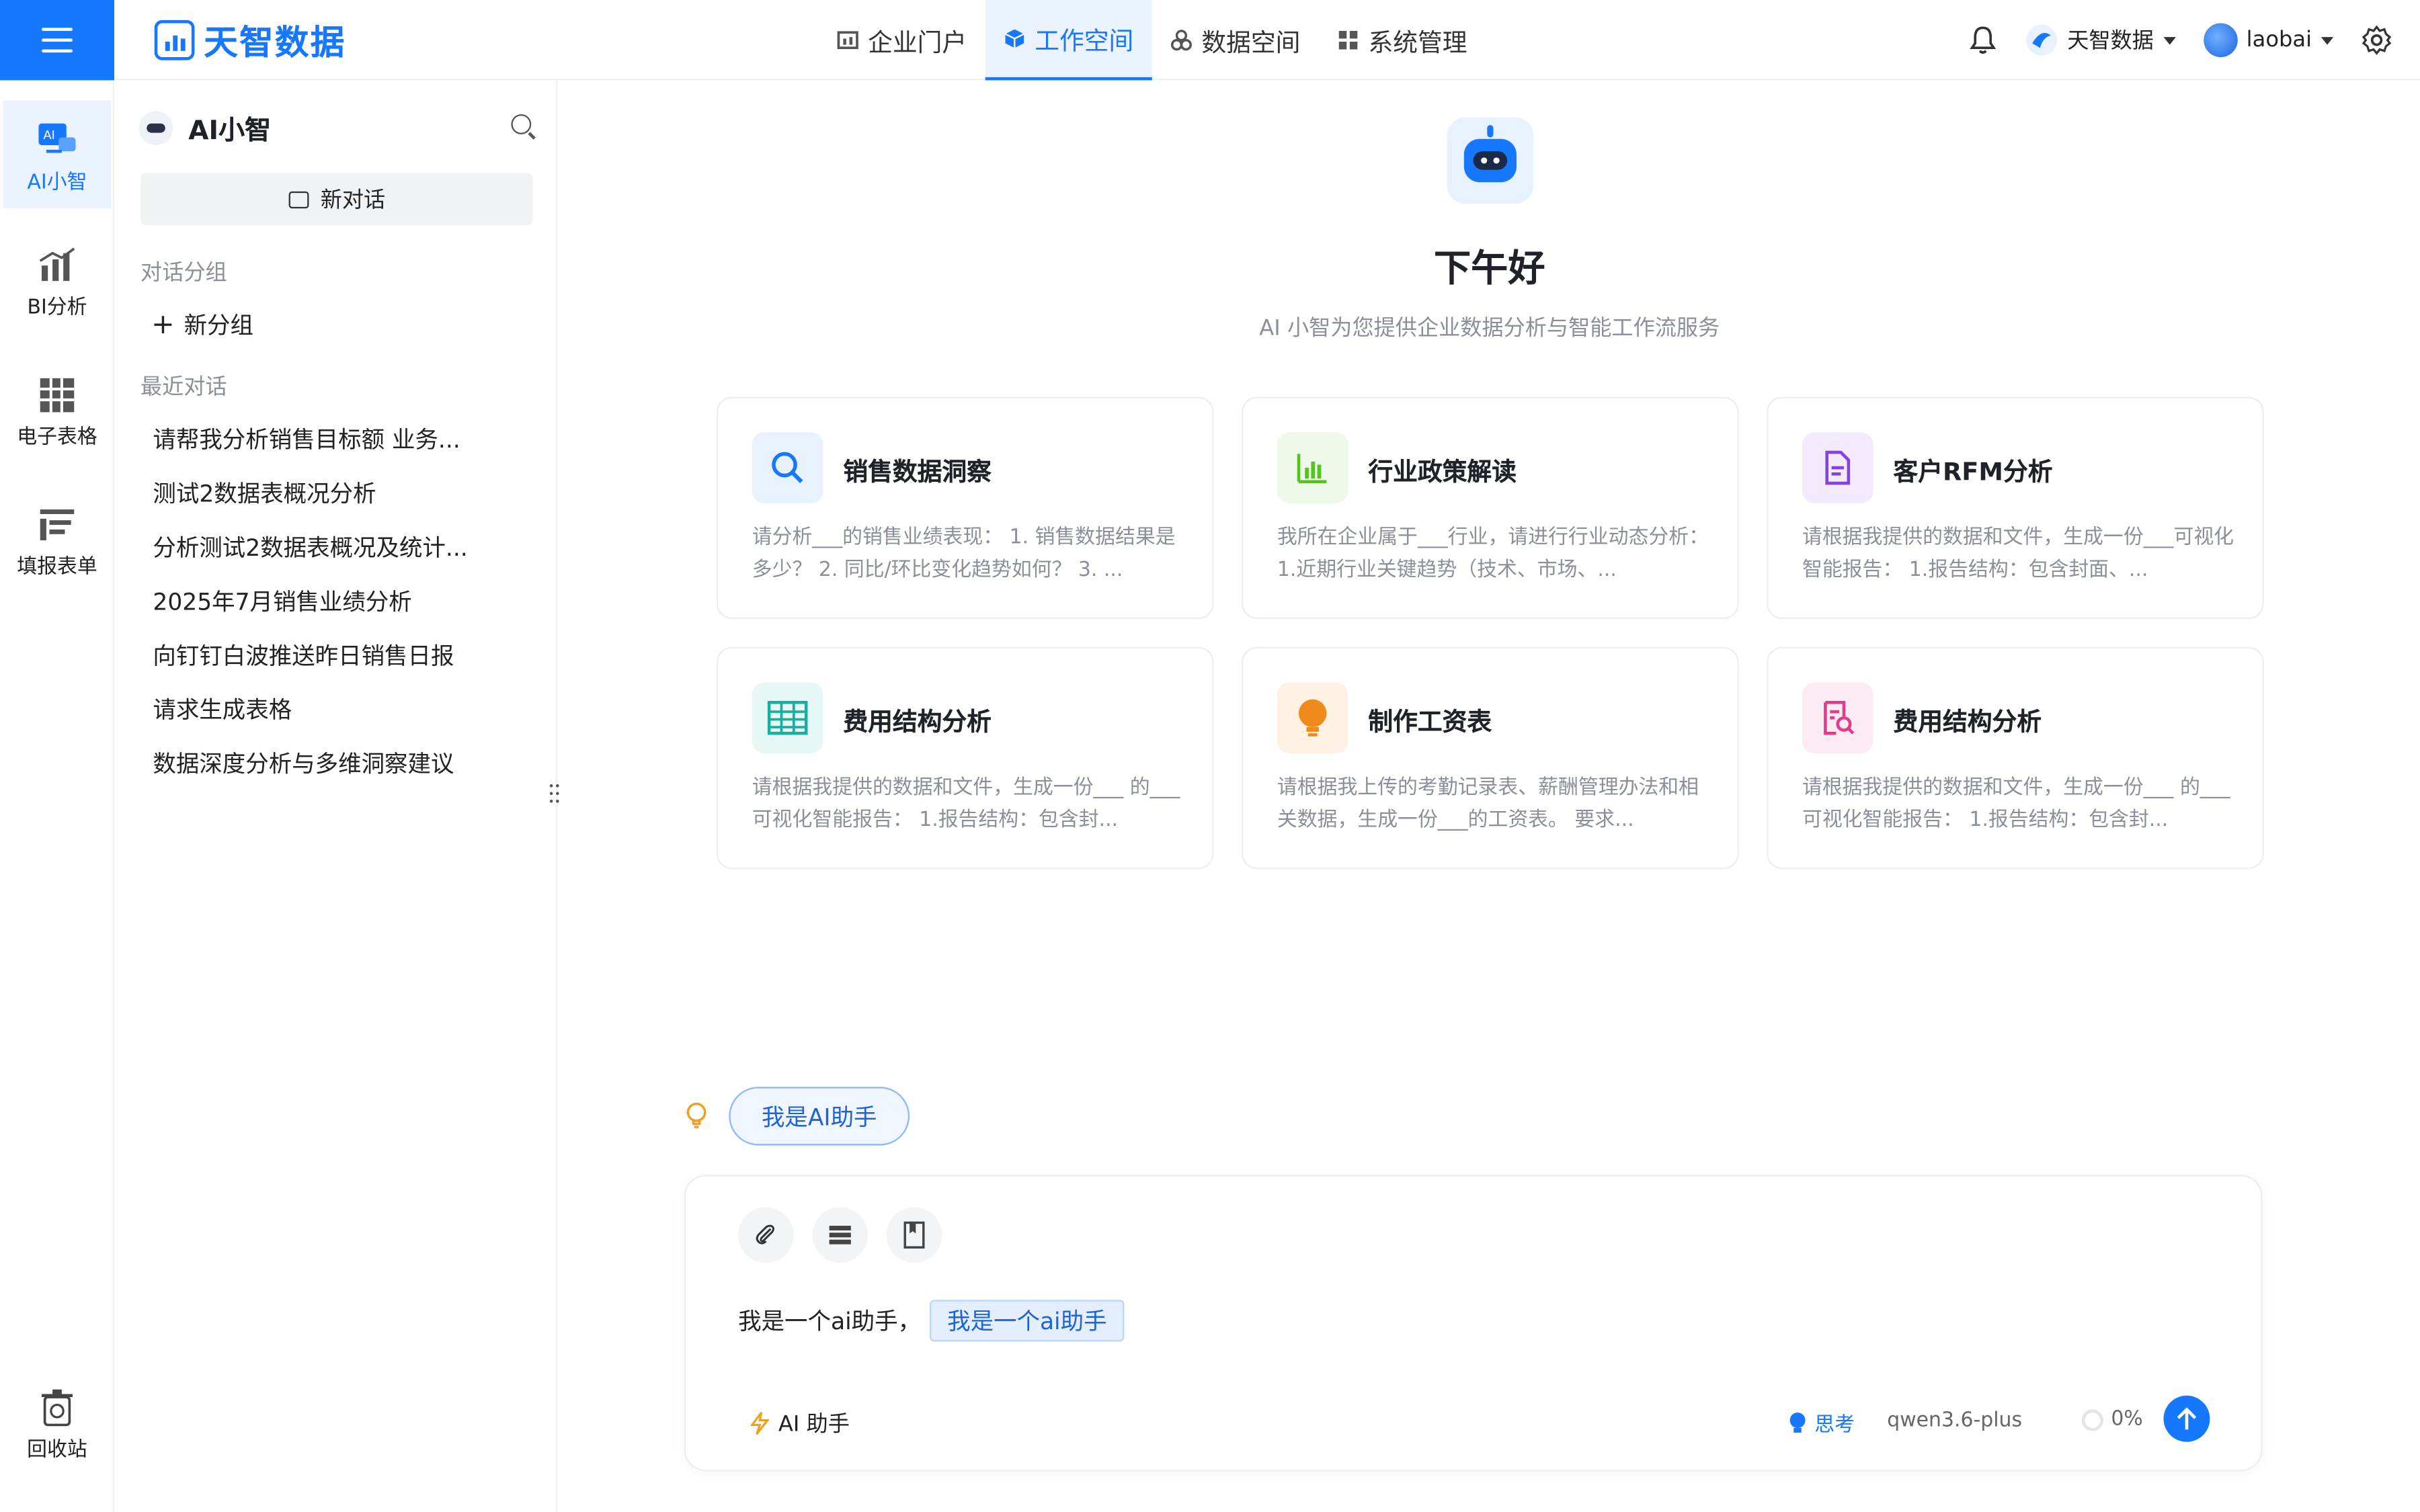  I want to click on brand: 天智数据, so click(250, 40).